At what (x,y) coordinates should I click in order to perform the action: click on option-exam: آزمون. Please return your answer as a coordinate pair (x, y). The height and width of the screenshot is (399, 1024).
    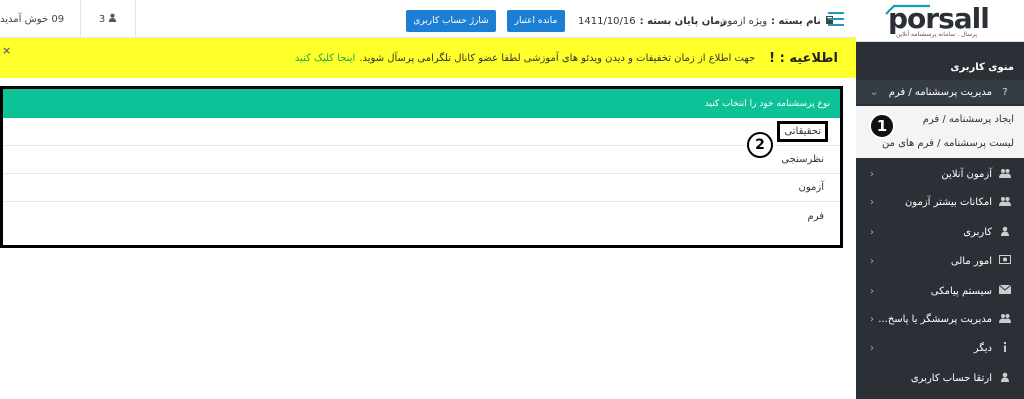
    Looking at the image, I should click on (421, 188).